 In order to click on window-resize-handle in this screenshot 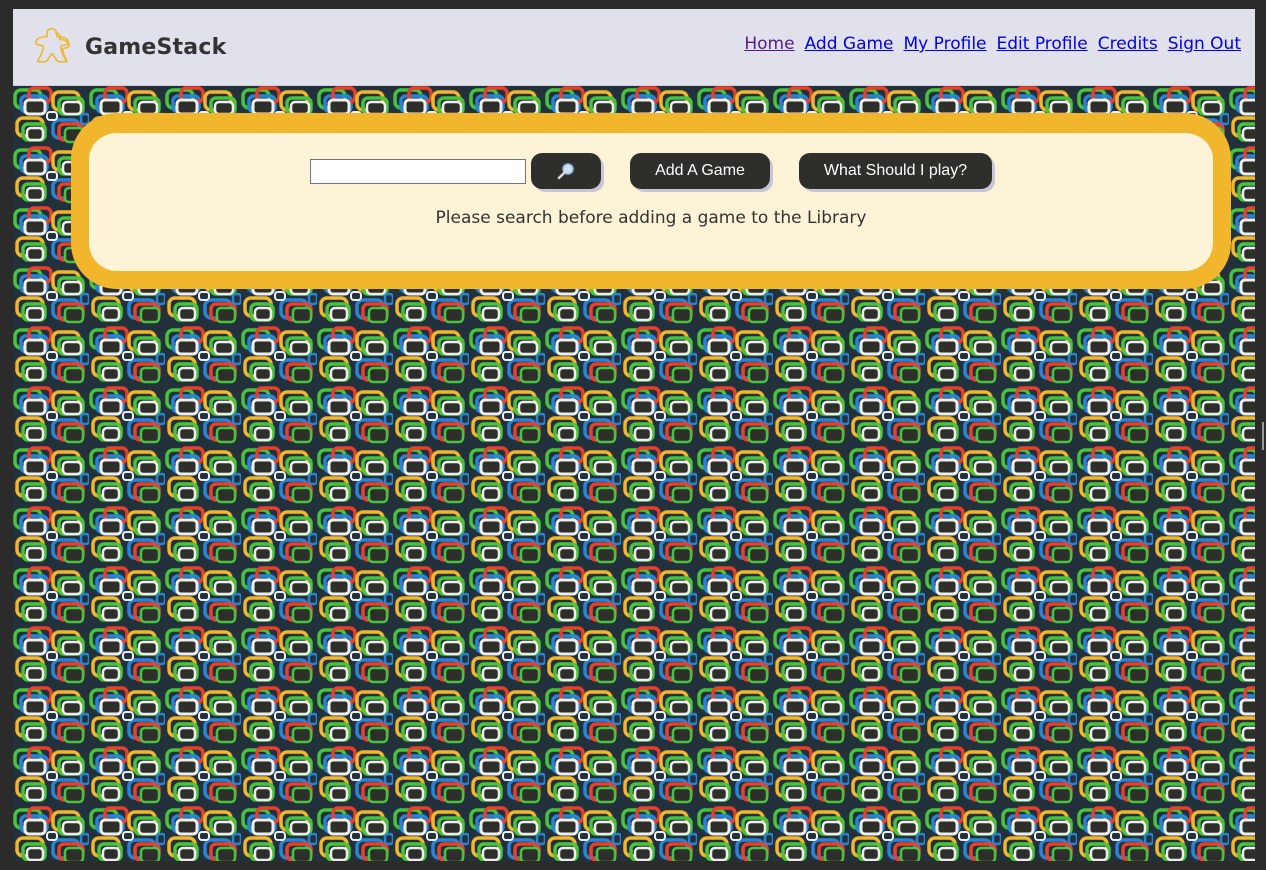, I will do `click(1263, 436)`.